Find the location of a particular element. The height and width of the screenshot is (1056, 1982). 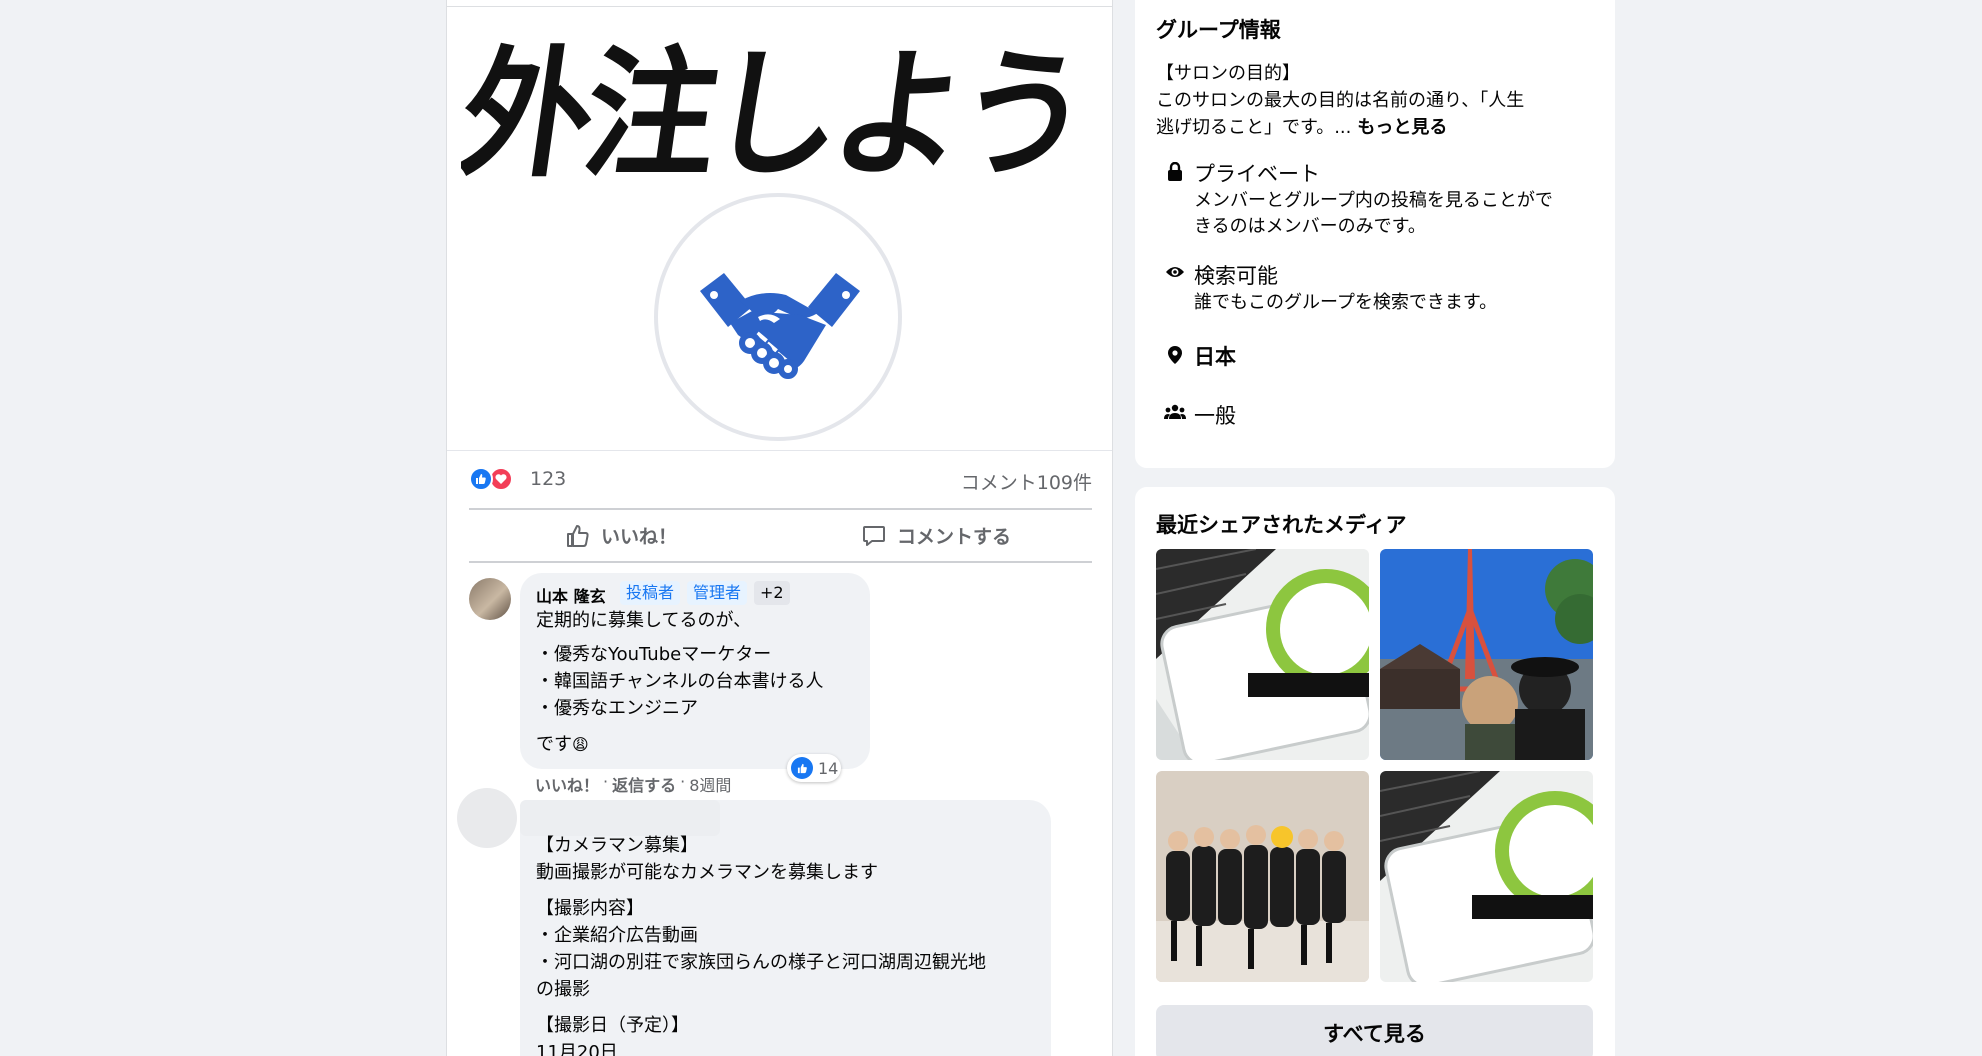

comment-text-line: 定期的に募集してるのが、 is located at coordinates (644, 620).